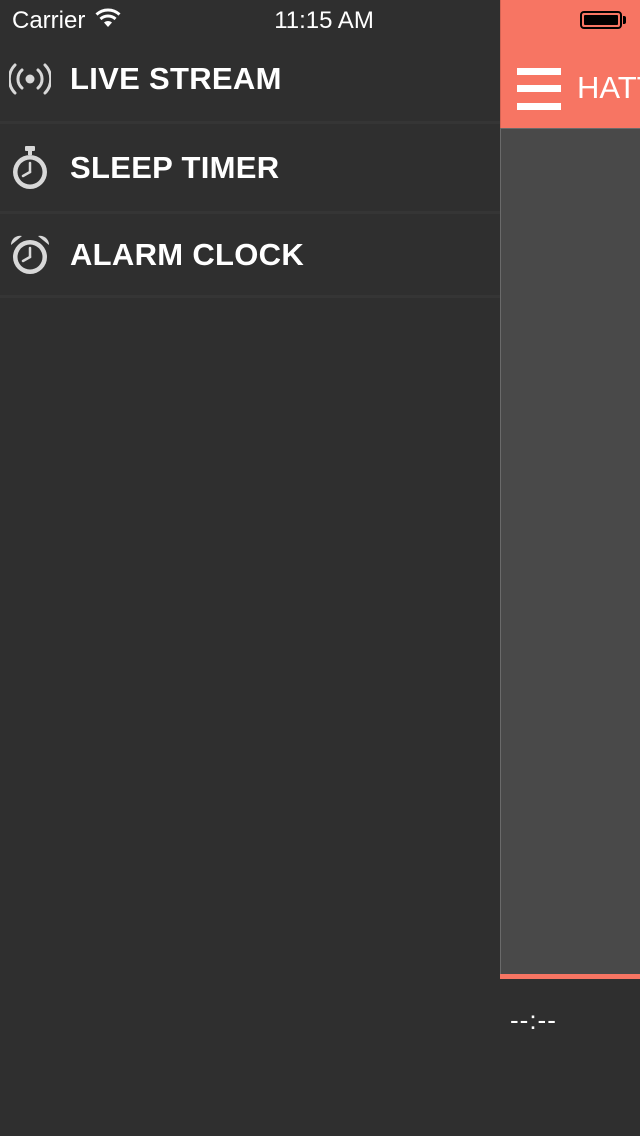 This screenshot has height=1136, width=640. I want to click on menu-item-alarm-clock: ALARM CLOCK, so click(250, 256).